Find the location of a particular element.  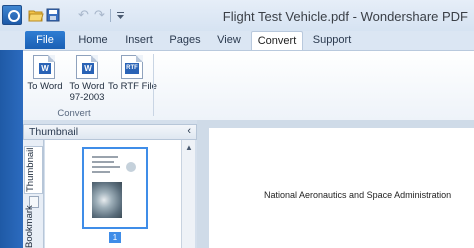

thumbnail-logo is located at coordinates (131, 167).